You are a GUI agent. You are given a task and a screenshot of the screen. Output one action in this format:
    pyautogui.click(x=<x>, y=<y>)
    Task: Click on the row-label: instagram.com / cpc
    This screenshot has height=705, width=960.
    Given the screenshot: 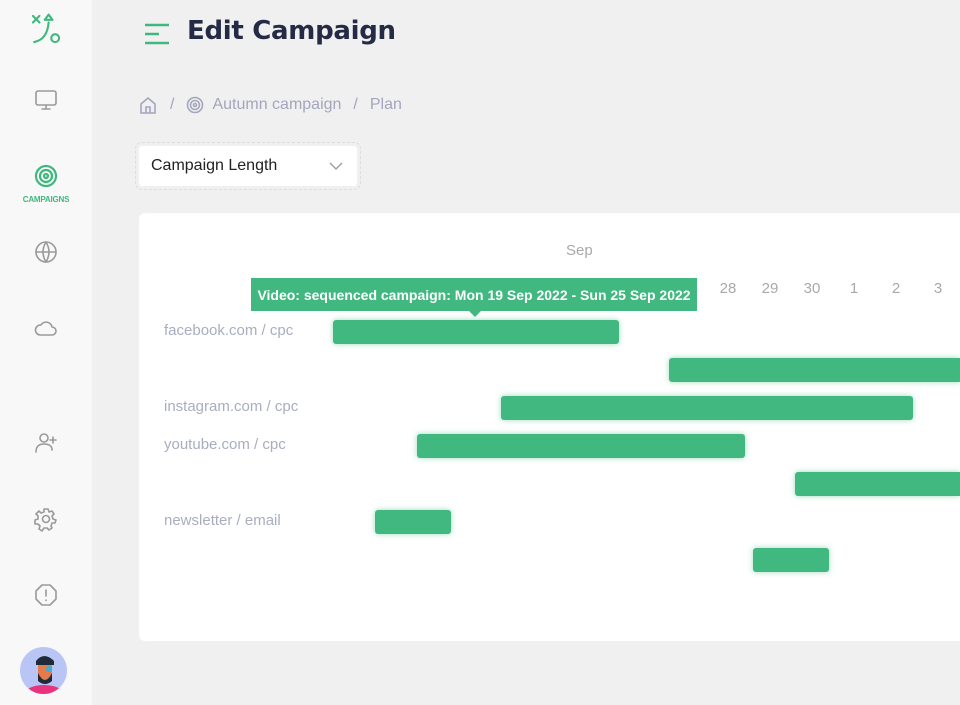 What is the action you would take?
    pyautogui.click(x=231, y=406)
    